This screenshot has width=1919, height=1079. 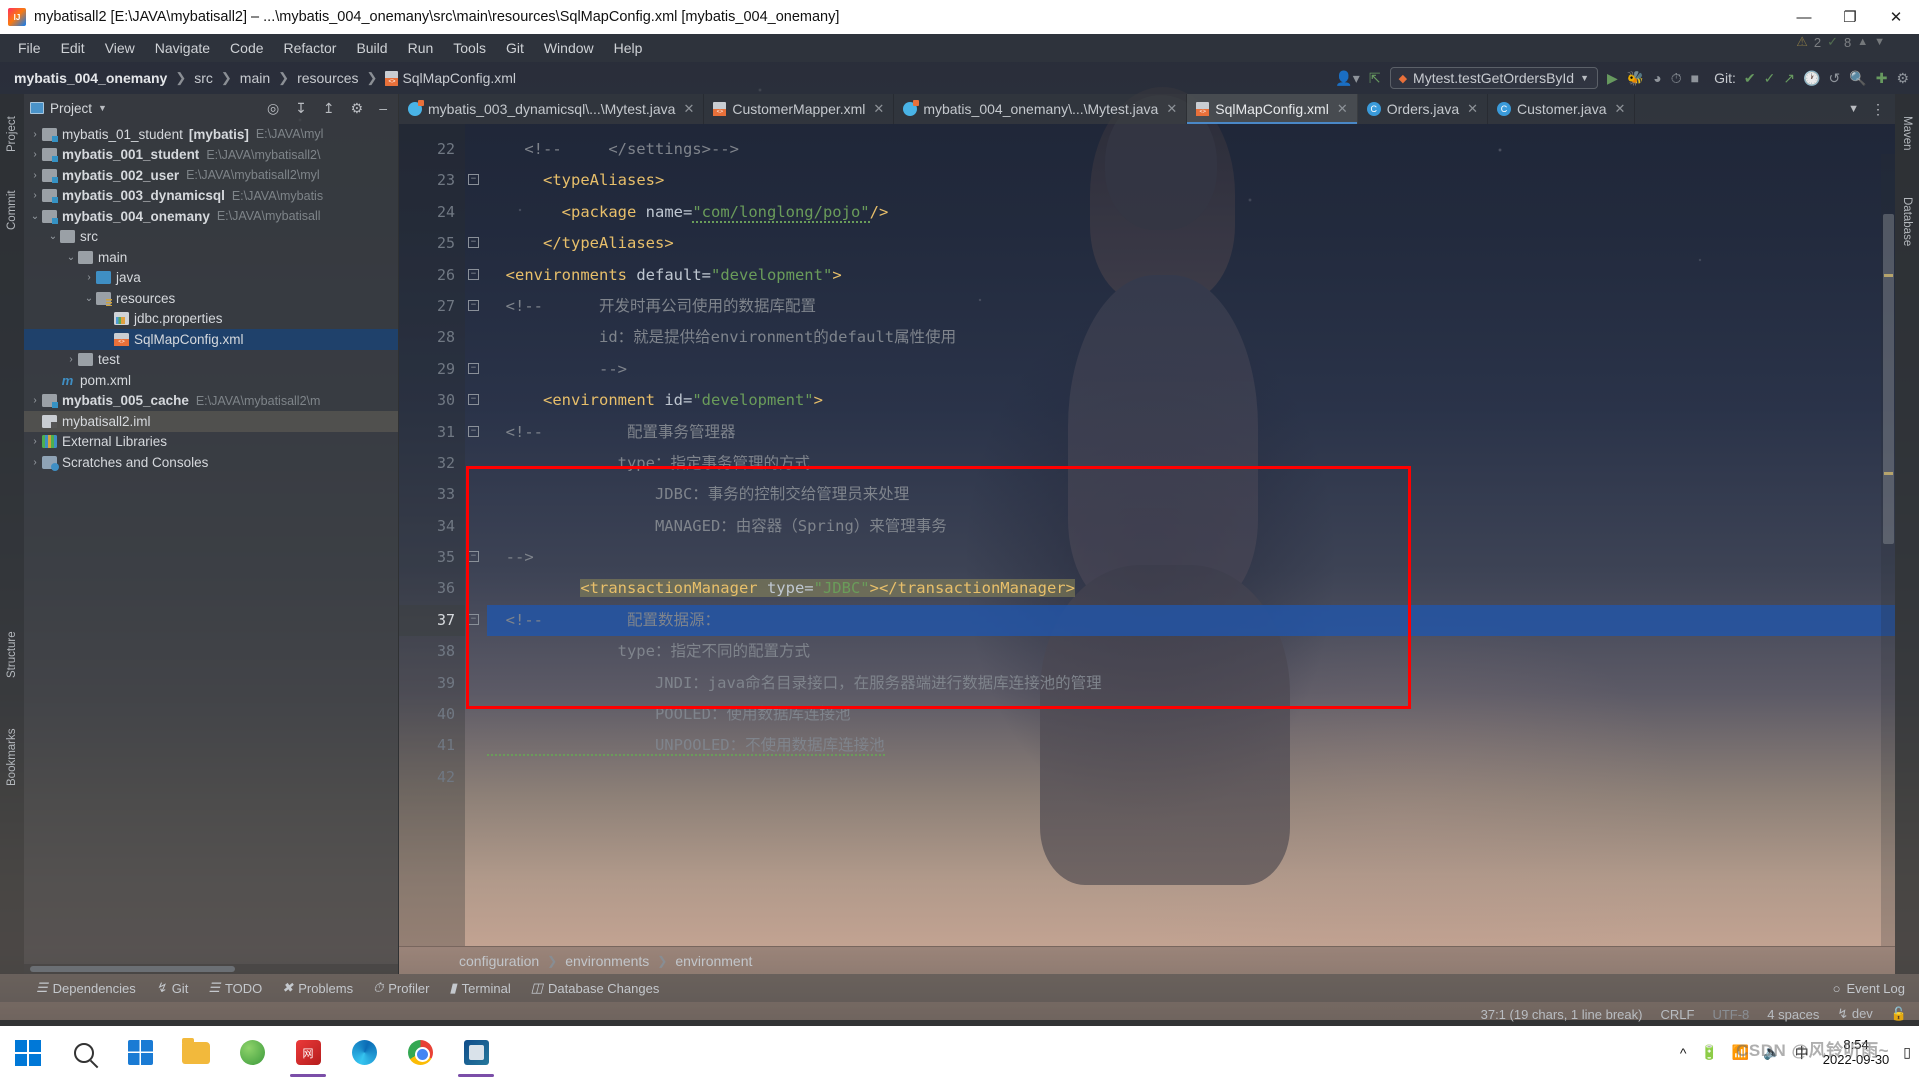 I want to click on line-number: 40, so click(x=432, y=714).